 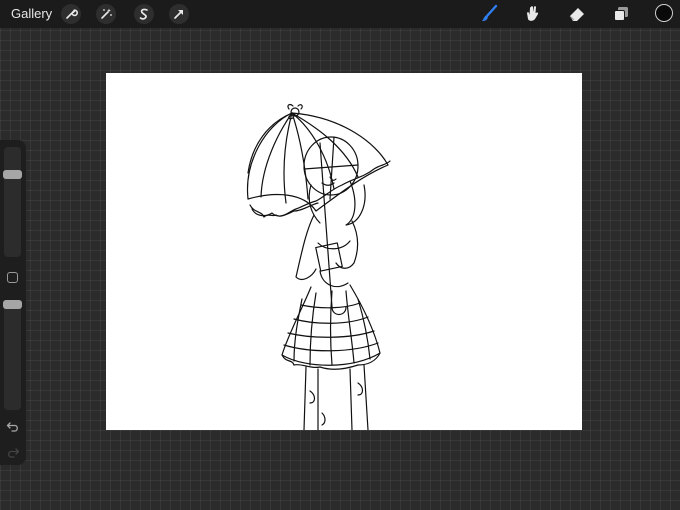 I want to click on undo-icon, so click(x=13, y=427).